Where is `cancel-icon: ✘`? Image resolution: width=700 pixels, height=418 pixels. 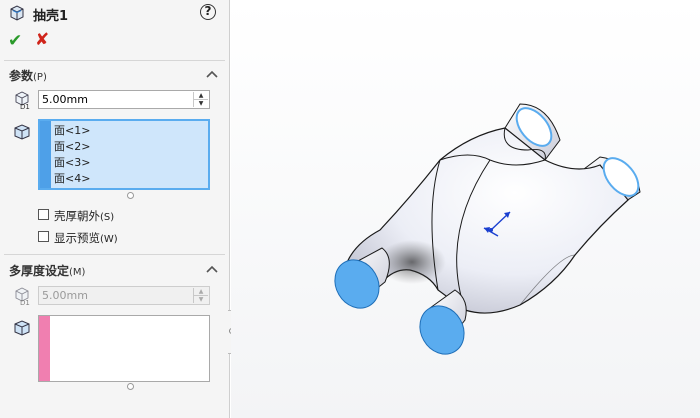 cancel-icon: ✘ is located at coordinates (42, 40).